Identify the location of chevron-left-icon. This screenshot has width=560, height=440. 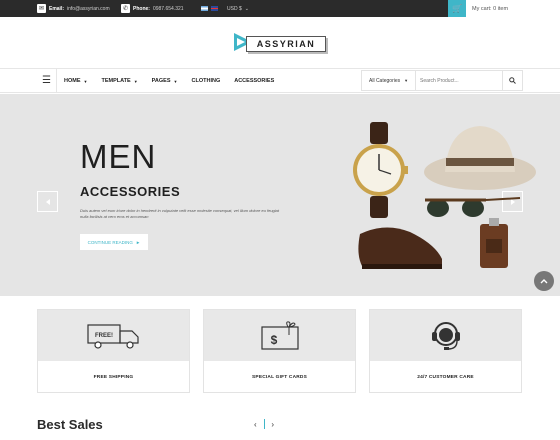
(47, 201).